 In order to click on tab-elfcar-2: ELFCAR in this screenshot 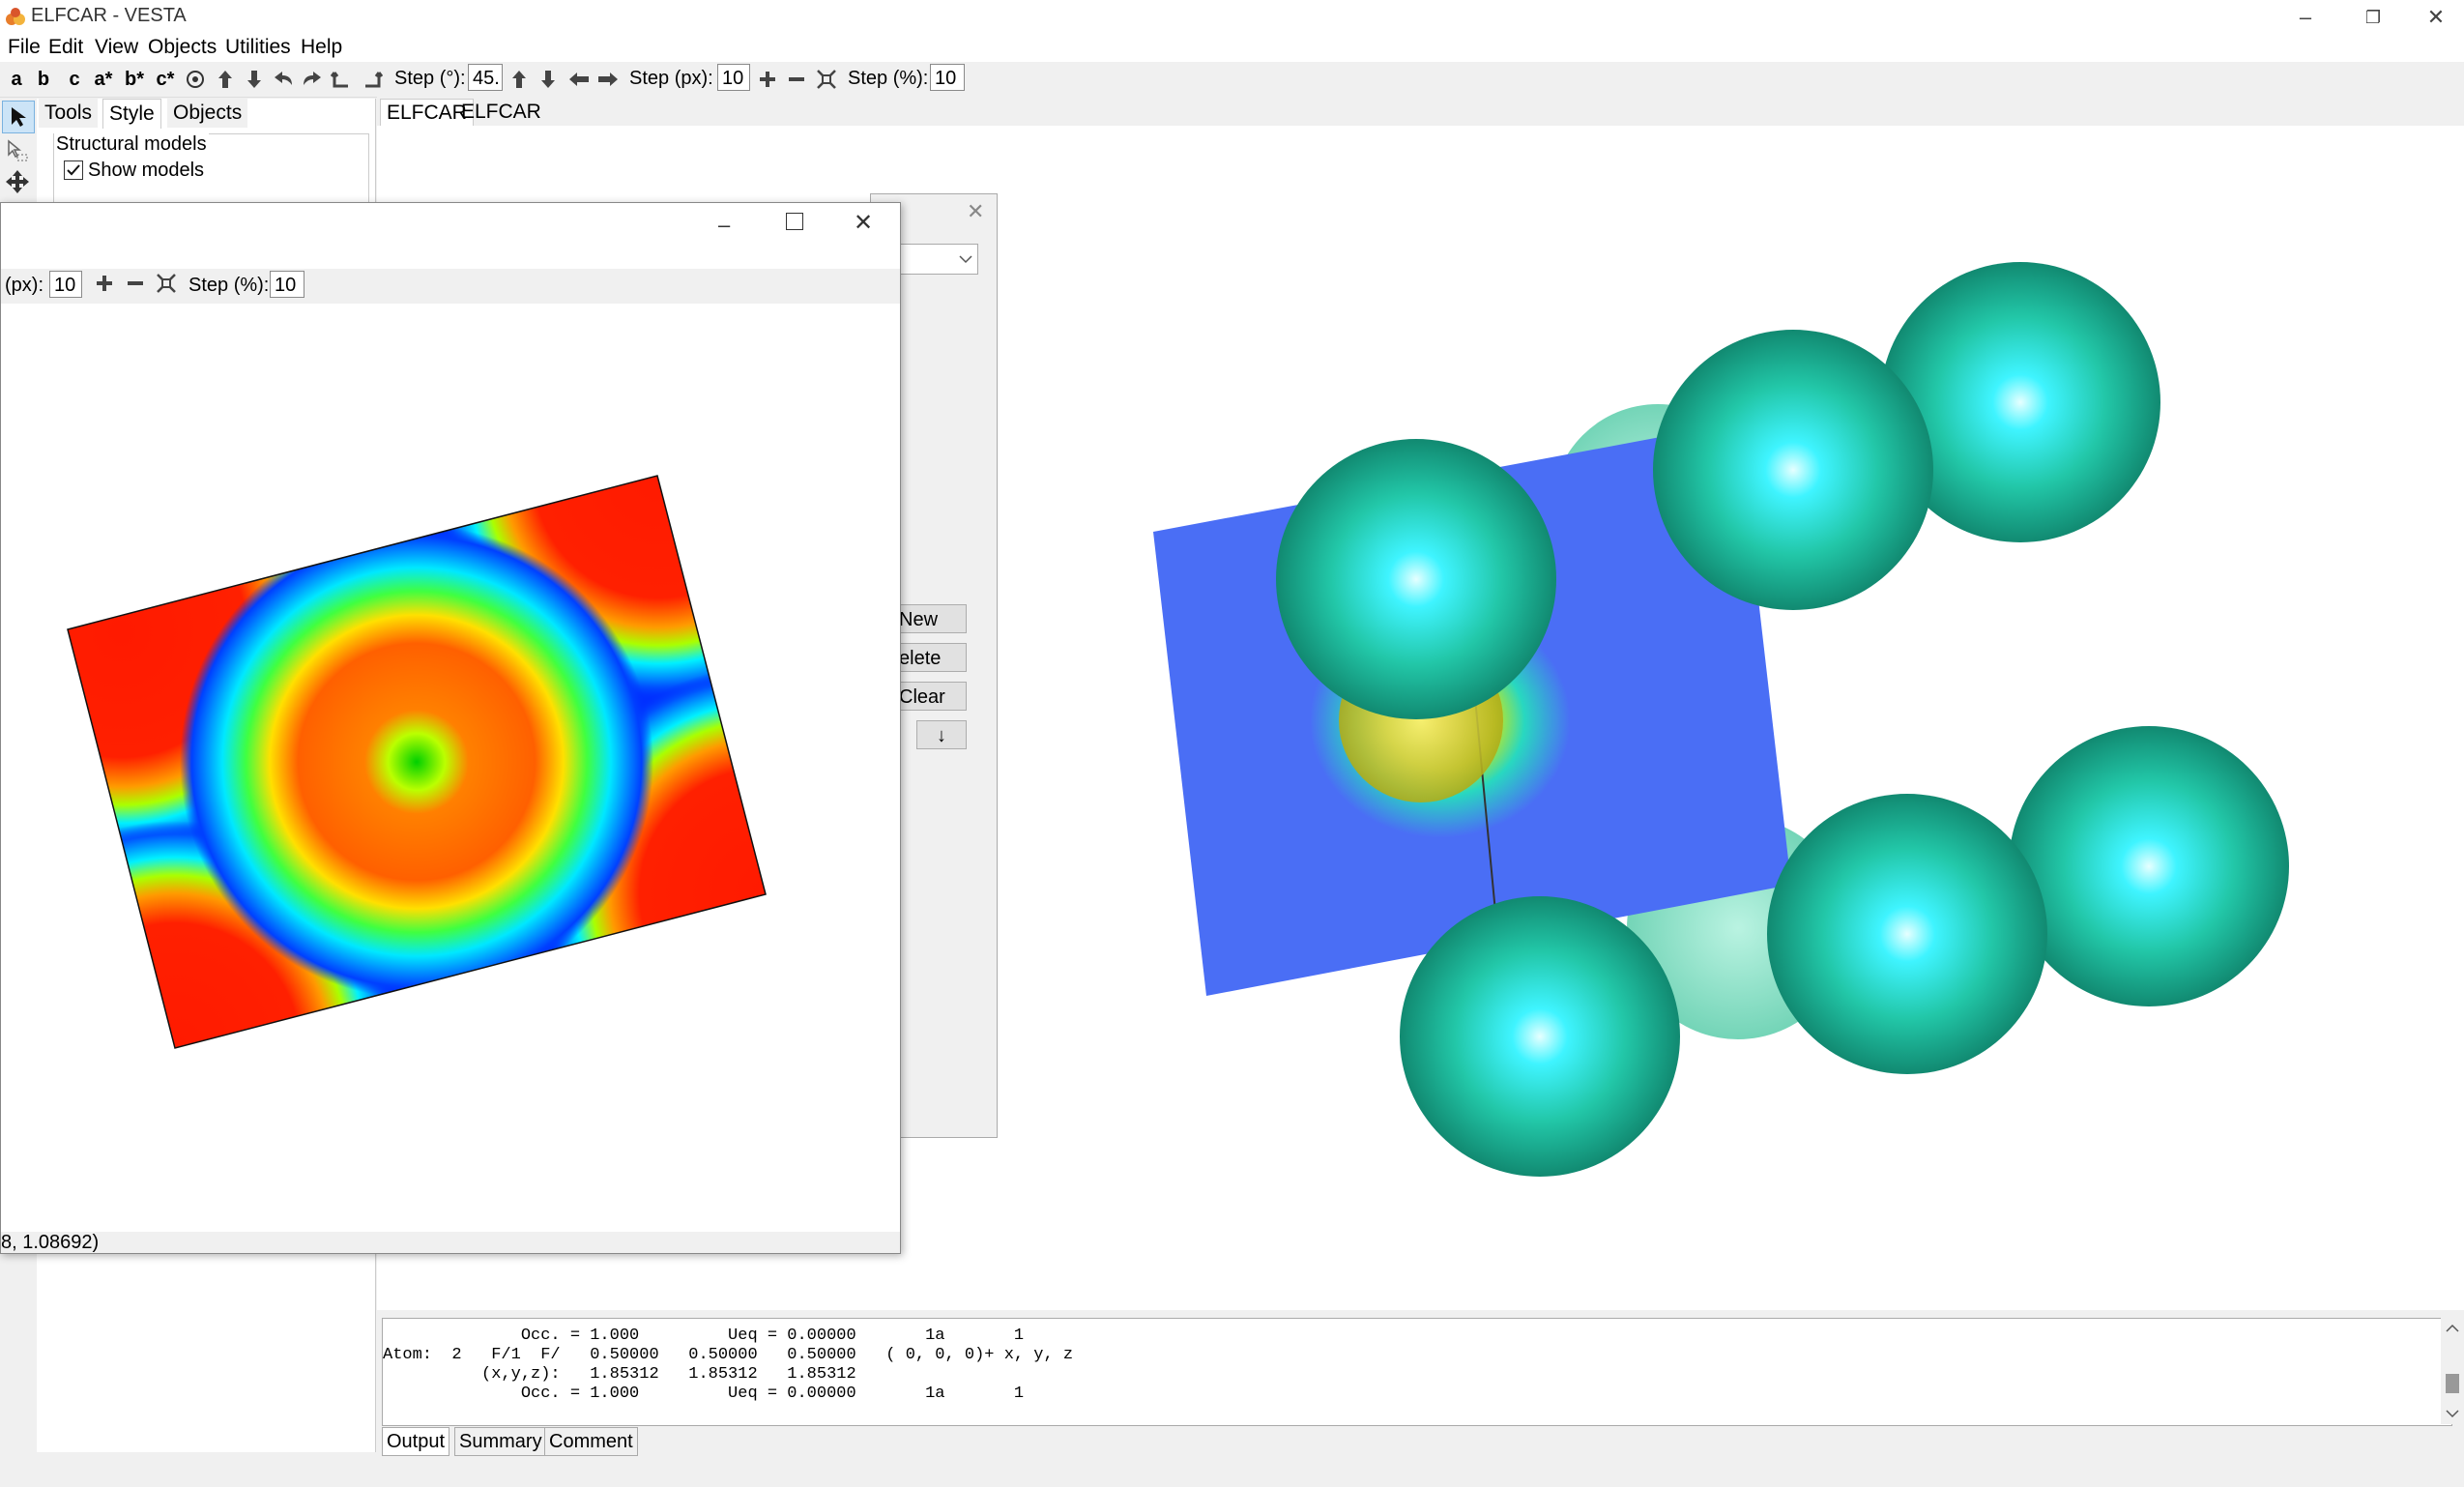, I will do `click(501, 112)`.